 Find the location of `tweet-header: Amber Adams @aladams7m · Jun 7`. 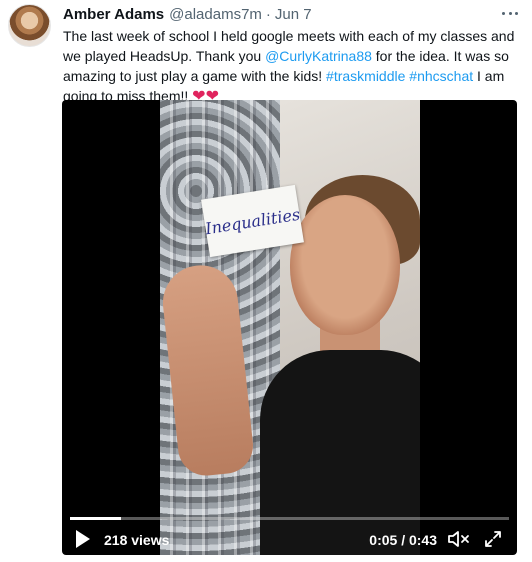

tweet-header: Amber Adams @aladams7m · Jun 7 is located at coordinates (291, 14).